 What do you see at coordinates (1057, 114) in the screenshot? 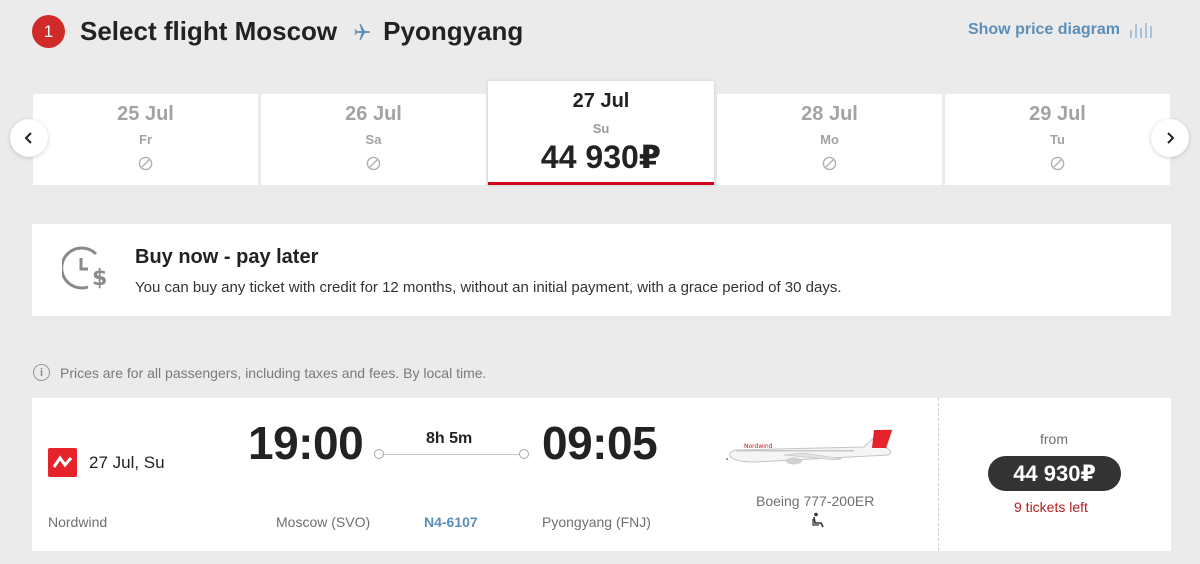
I see `date-label: 29 Jul` at bounding box center [1057, 114].